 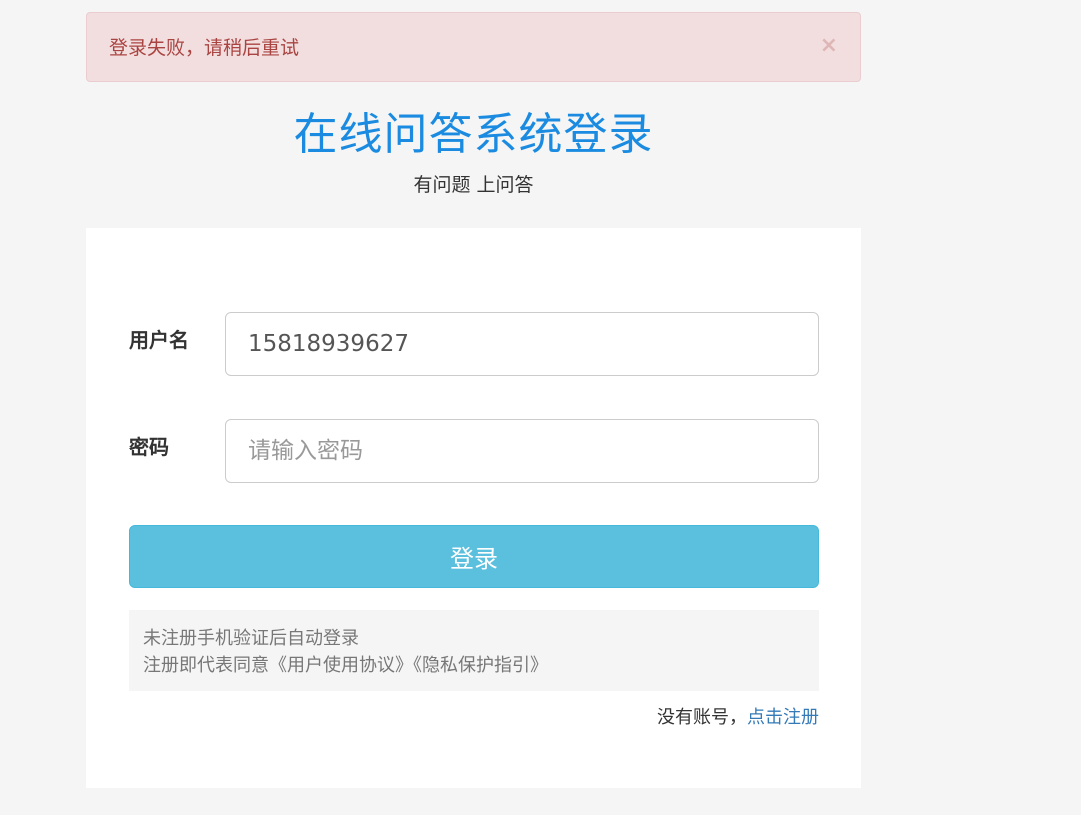 What do you see at coordinates (251, 638) in the screenshot?
I see `notice-line-auto-login: 未注册手机验证后自动登录` at bounding box center [251, 638].